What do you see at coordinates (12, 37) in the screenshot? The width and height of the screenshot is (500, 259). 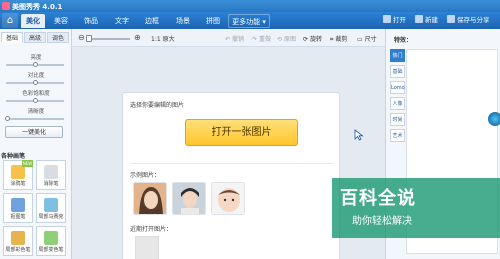 I see `tab-basic: 基础` at bounding box center [12, 37].